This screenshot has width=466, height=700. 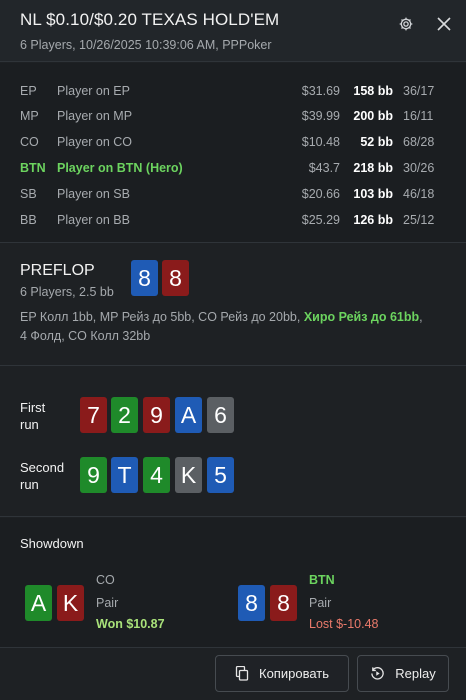 What do you see at coordinates (418, 116) in the screenshot?
I see `player-stats: 16/11` at bounding box center [418, 116].